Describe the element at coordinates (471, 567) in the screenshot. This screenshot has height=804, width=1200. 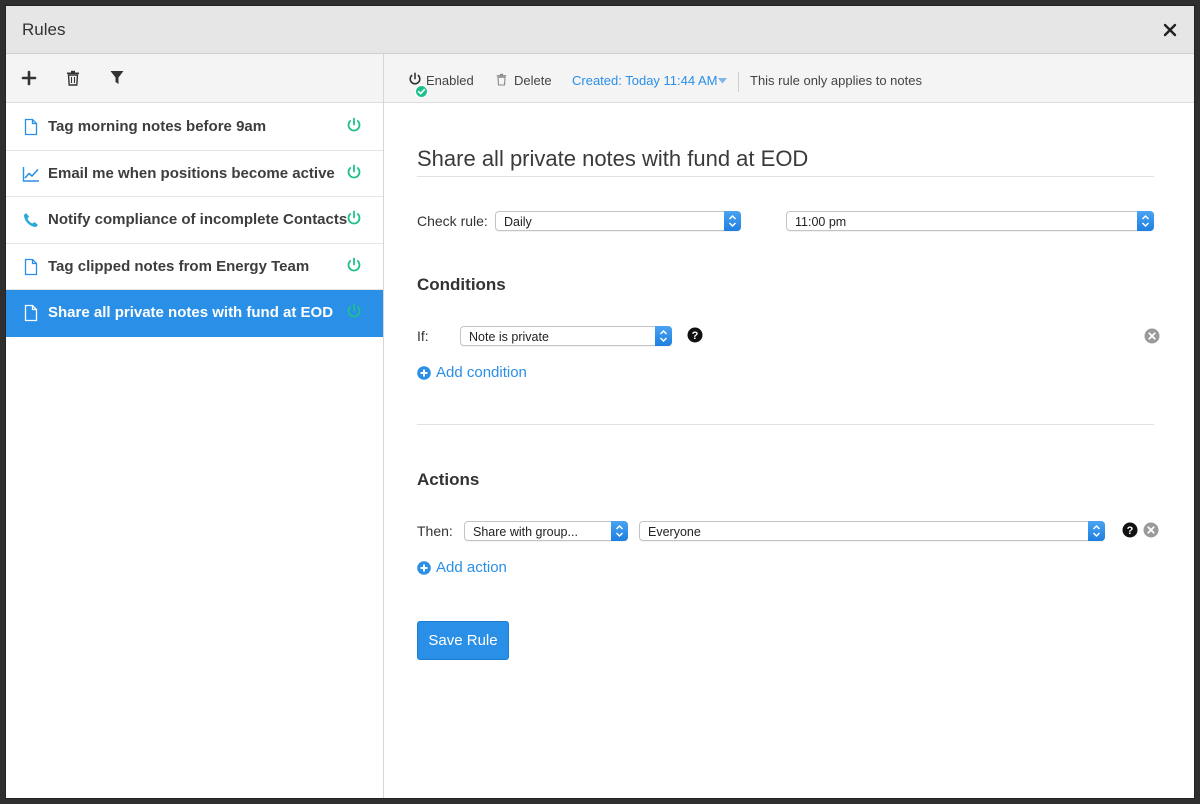
I see `add-action-label: Add action` at that location.